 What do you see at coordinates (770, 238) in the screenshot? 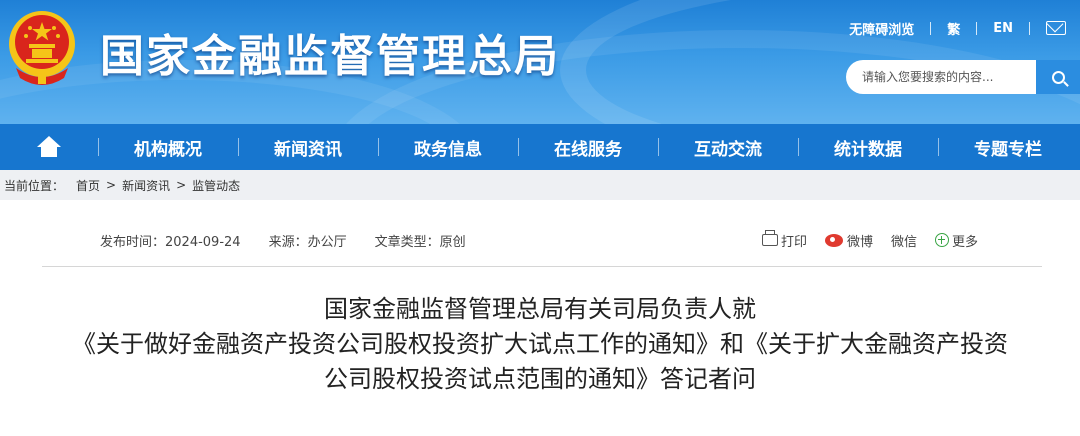
I see `print-icon` at bounding box center [770, 238].